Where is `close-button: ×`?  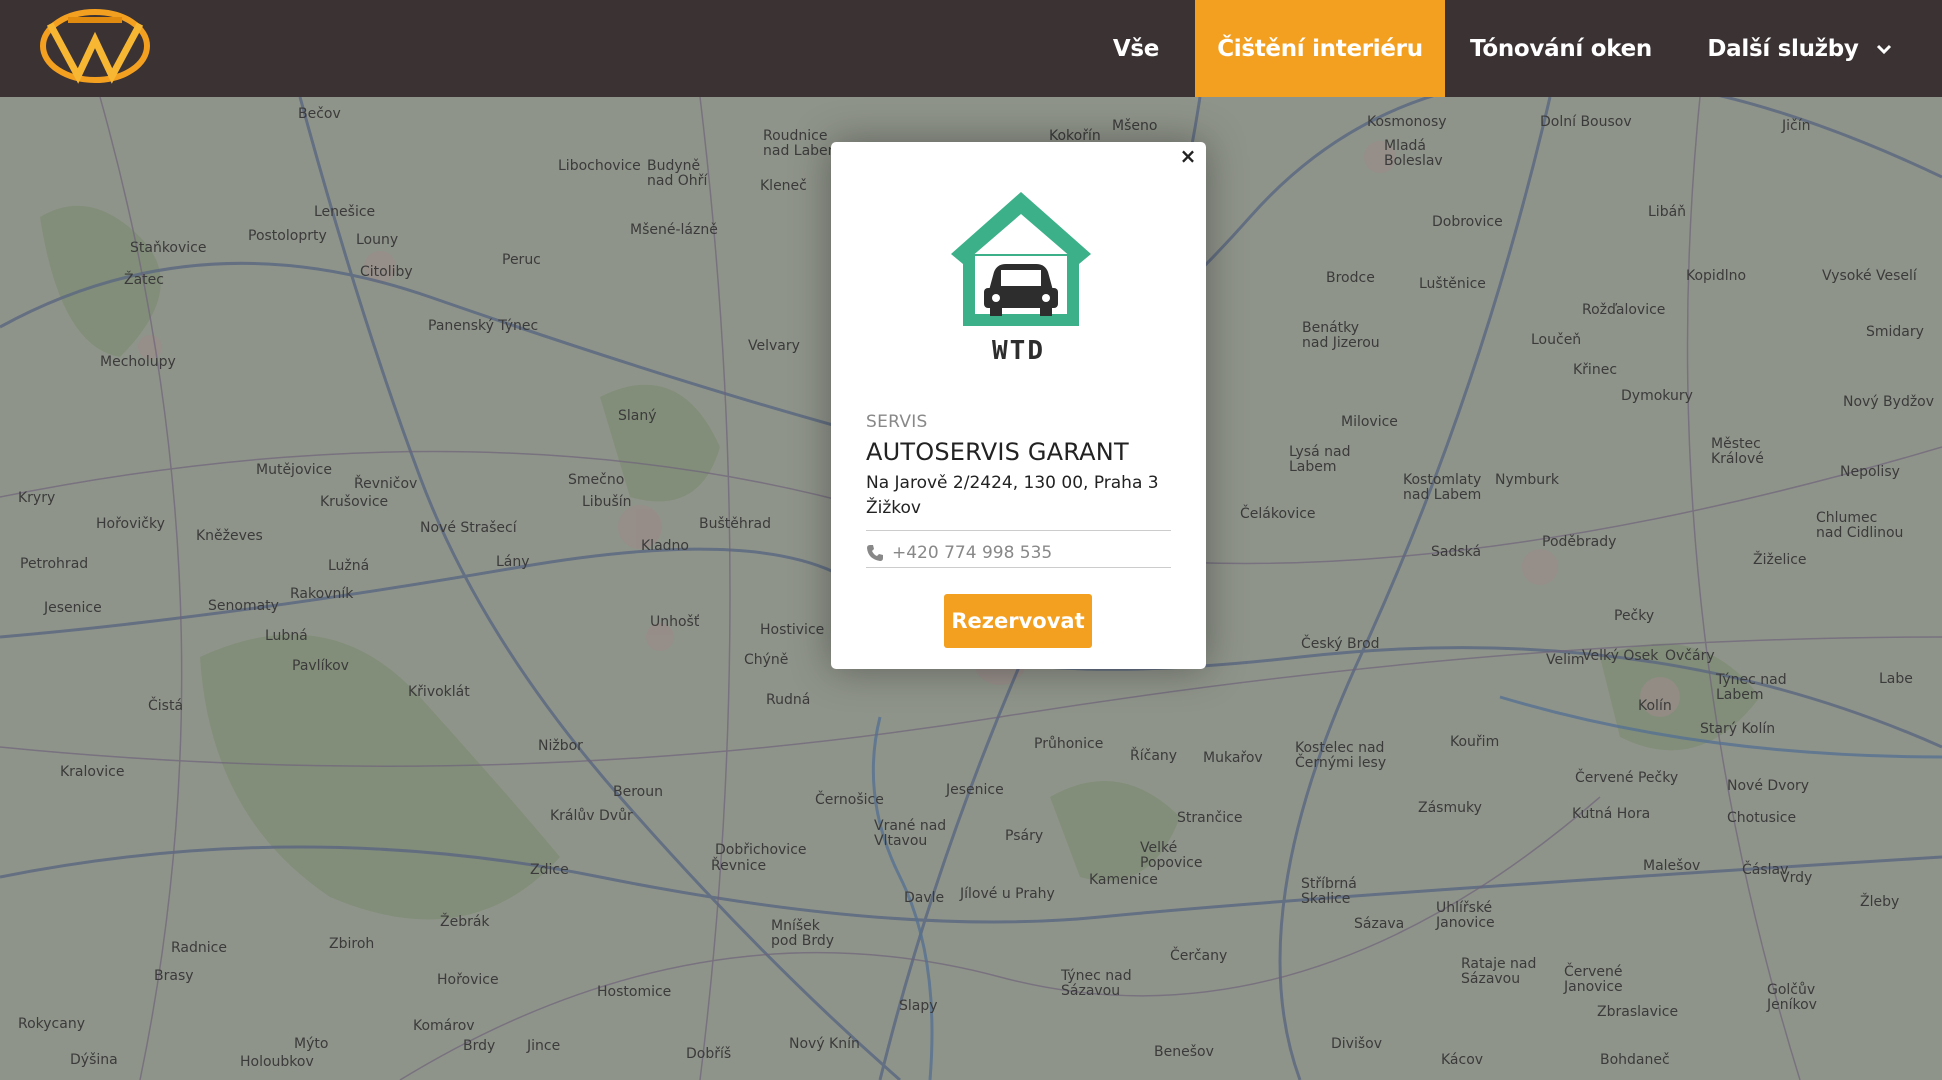 close-button: × is located at coordinates (1188, 156).